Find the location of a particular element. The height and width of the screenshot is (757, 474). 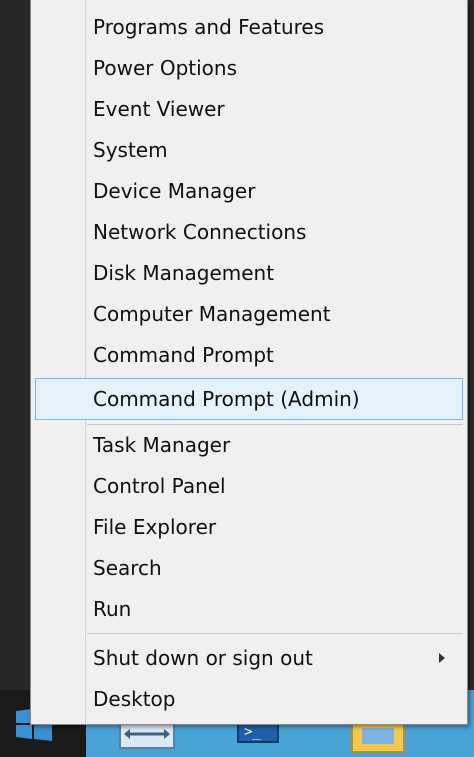

menu-item-label: Computer Management is located at coordinates (212, 314).